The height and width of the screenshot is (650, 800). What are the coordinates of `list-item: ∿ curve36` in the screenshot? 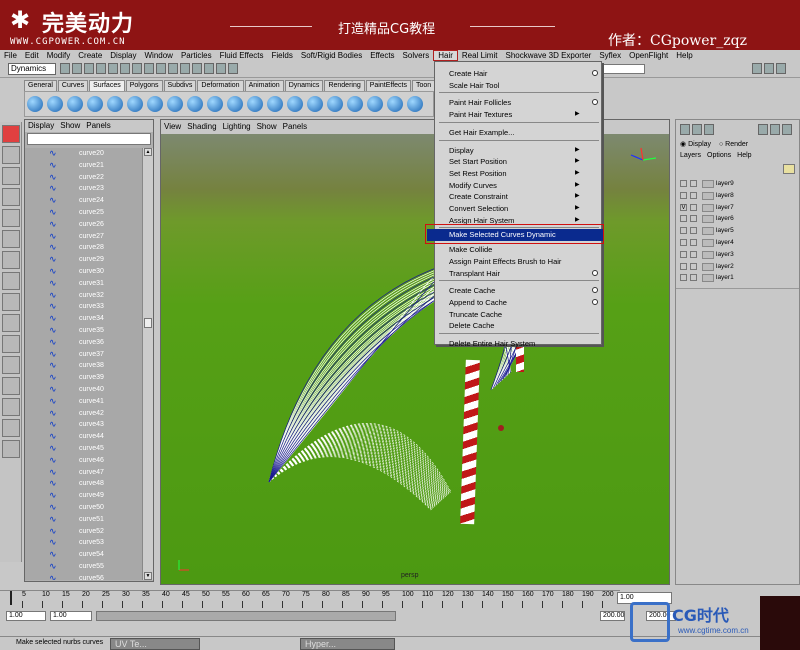 It's located at (84, 343).